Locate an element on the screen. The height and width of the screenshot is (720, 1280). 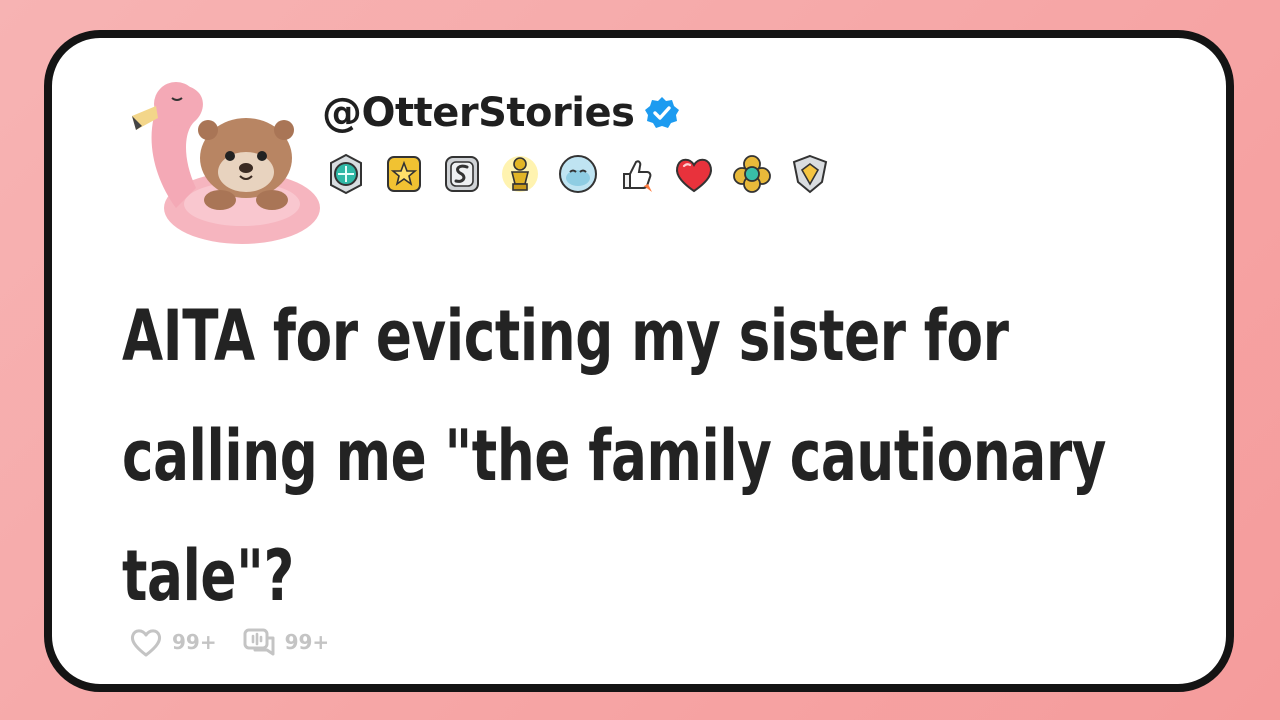
red-heart-award-icon is located at coordinates (694, 174).